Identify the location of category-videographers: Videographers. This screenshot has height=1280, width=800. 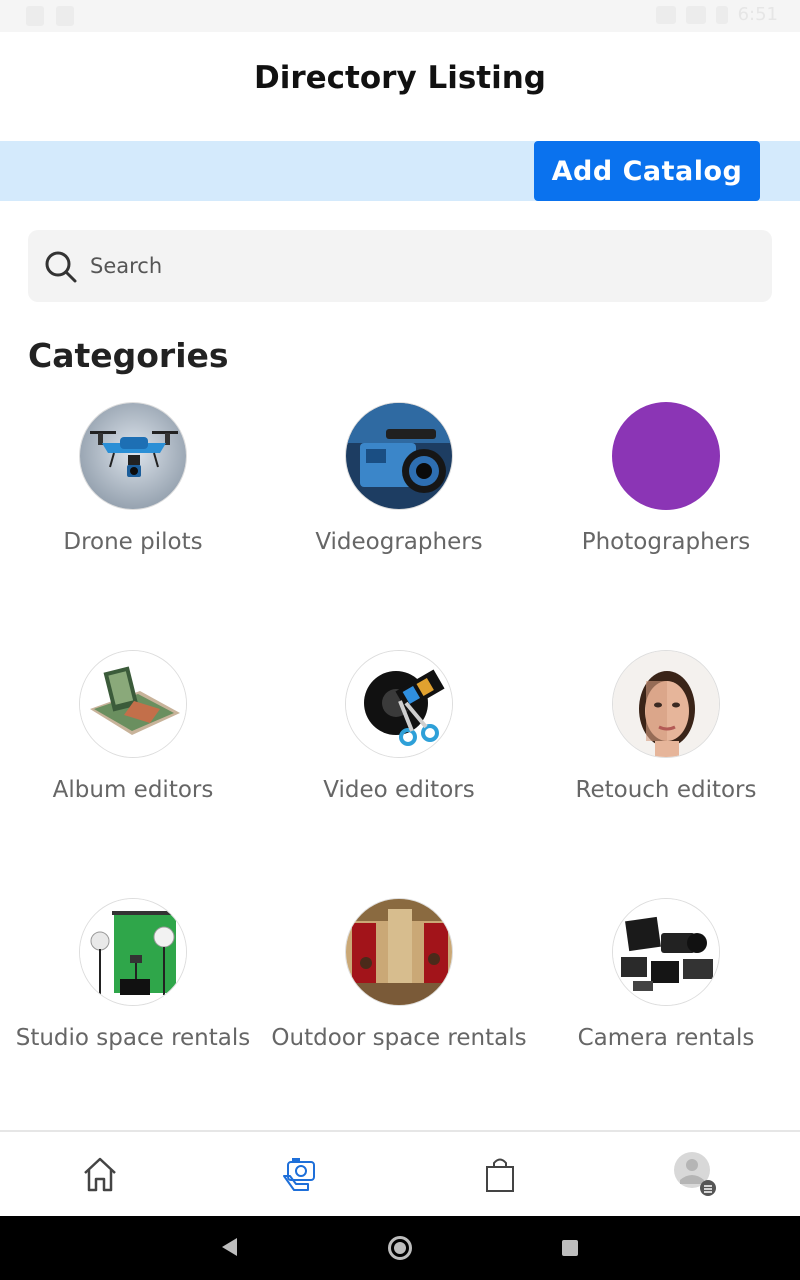
(399, 481).